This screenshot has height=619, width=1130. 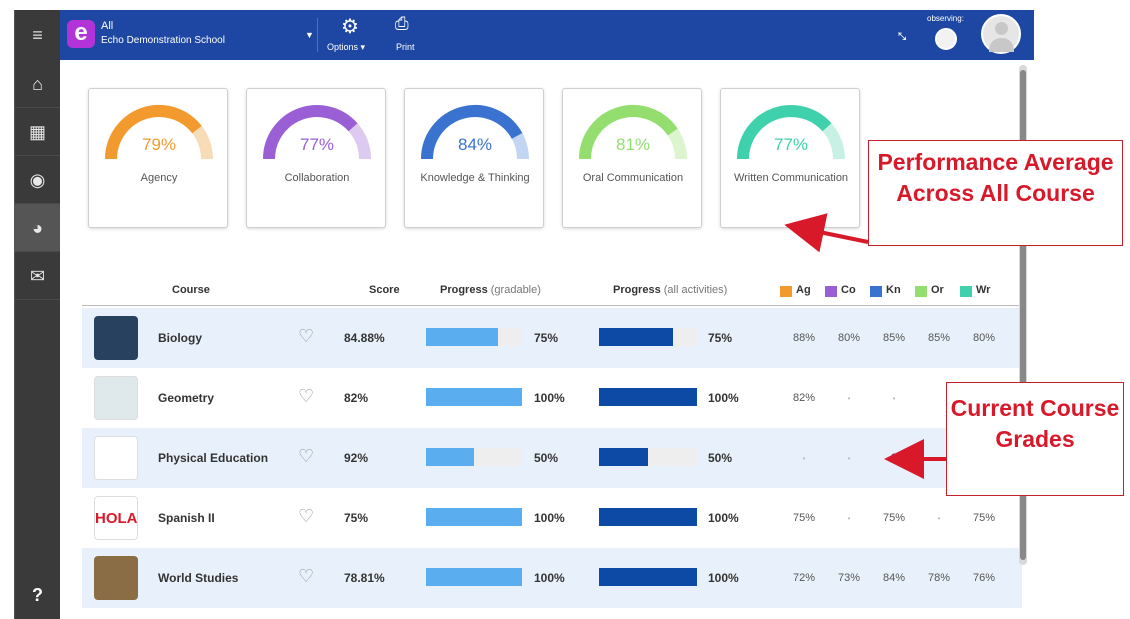 What do you see at coordinates (995, 193) in the screenshot?
I see `performance-callout: Performance Average Across All Course` at bounding box center [995, 193].